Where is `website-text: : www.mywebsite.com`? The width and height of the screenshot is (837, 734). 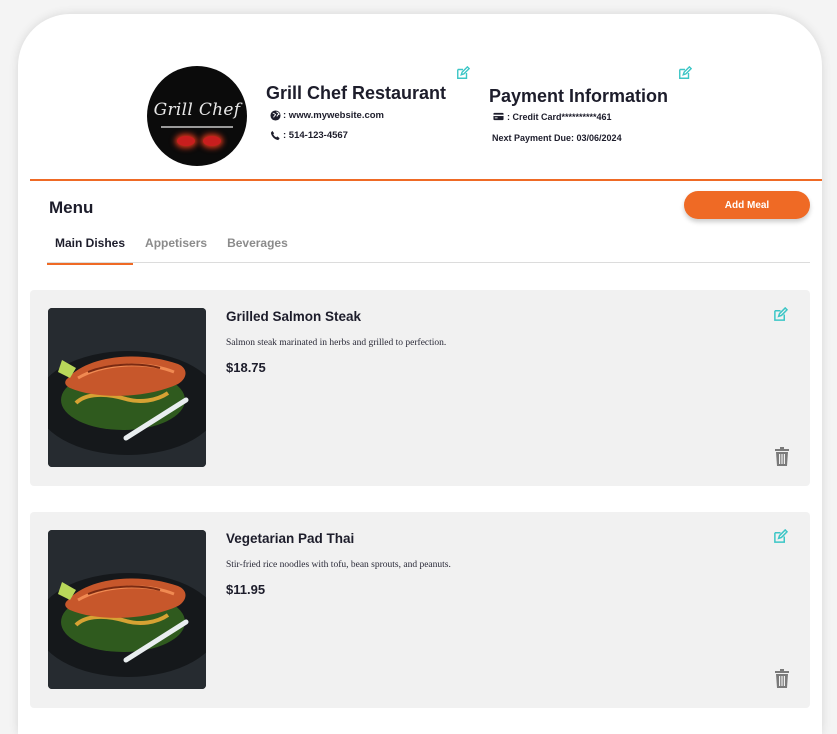
website-text: : www.mywebsite.com is located at coordinates (334, 115).